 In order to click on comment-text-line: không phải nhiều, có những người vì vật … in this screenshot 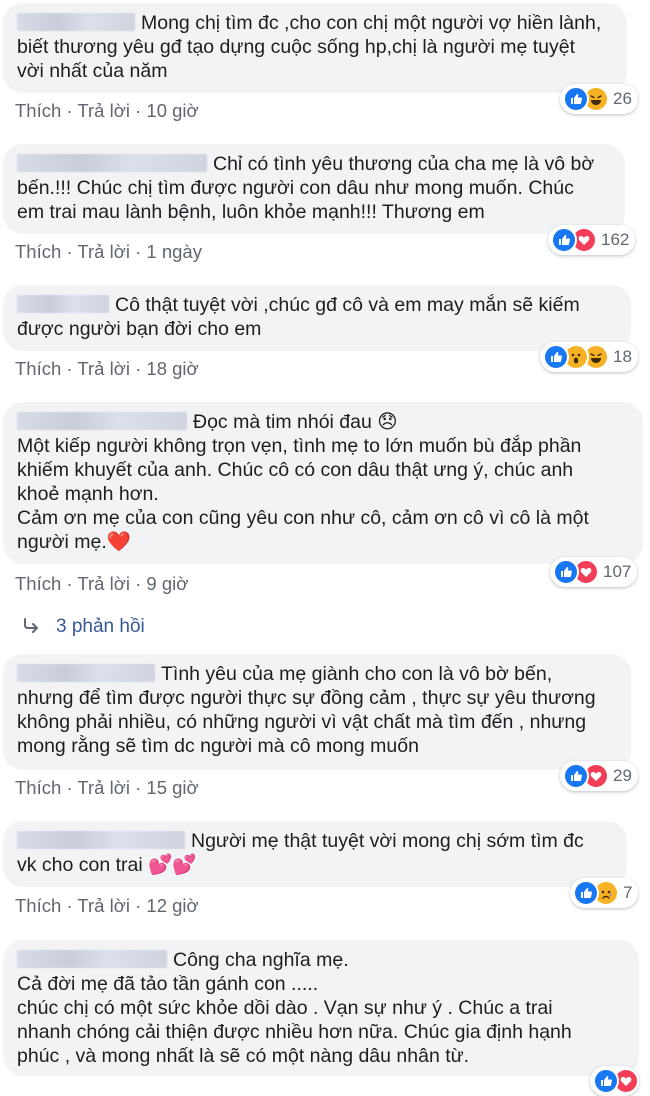, I will do `click(302, 722)`.